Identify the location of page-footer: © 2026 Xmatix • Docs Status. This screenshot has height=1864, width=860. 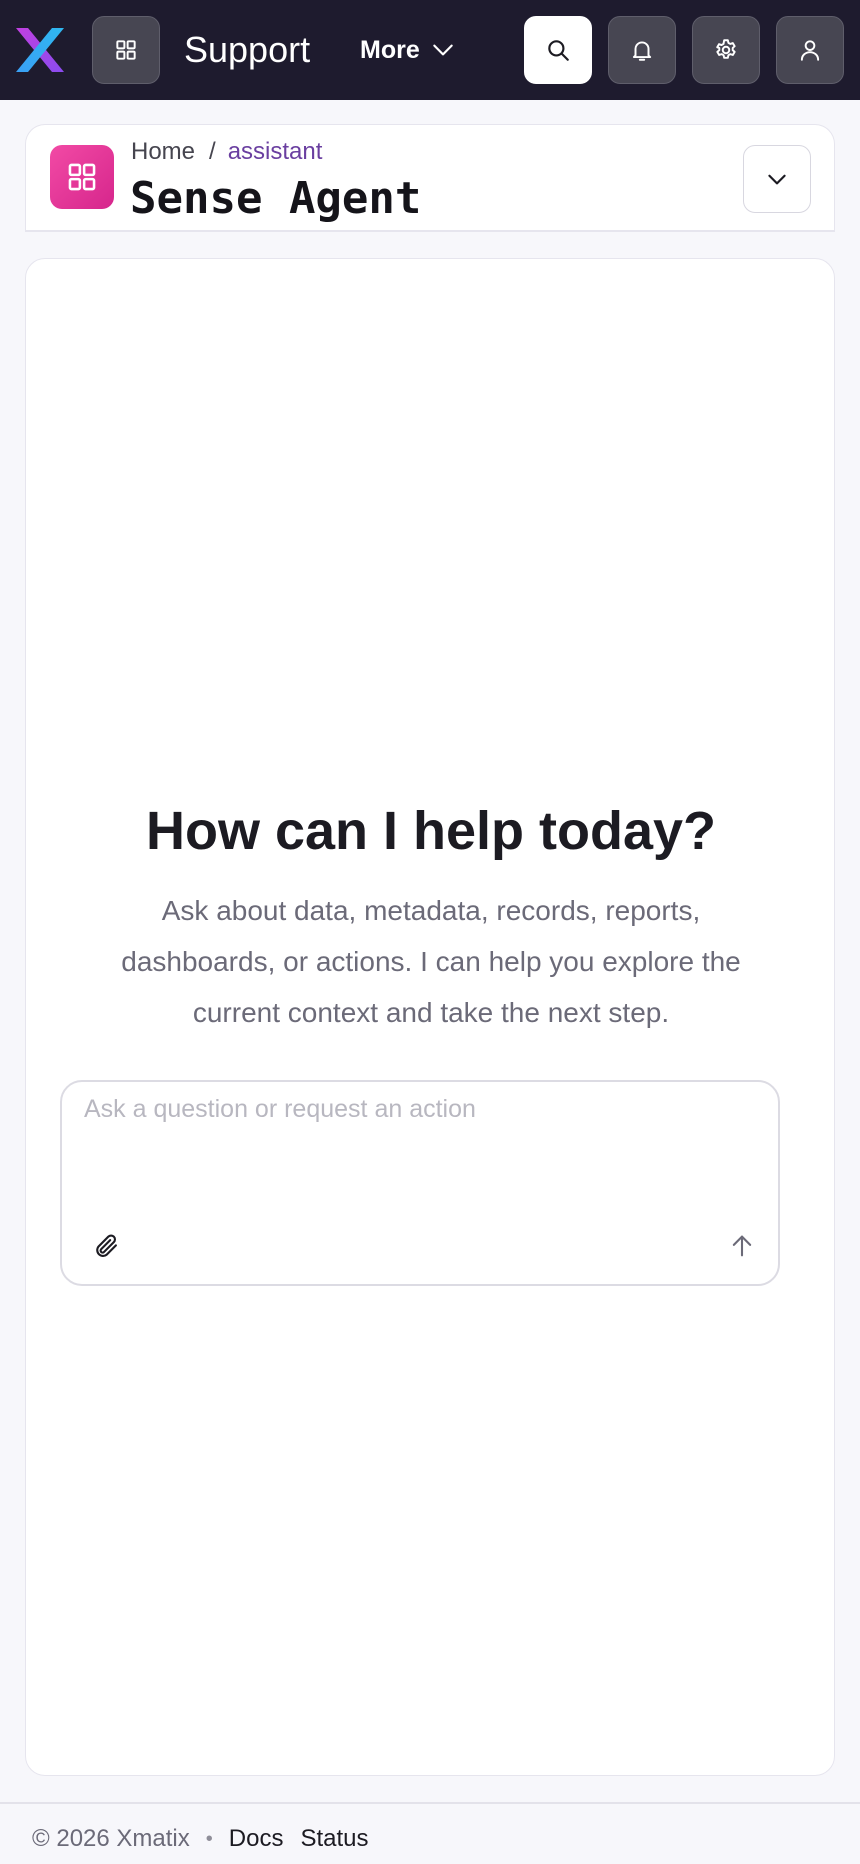
(430, 1833).